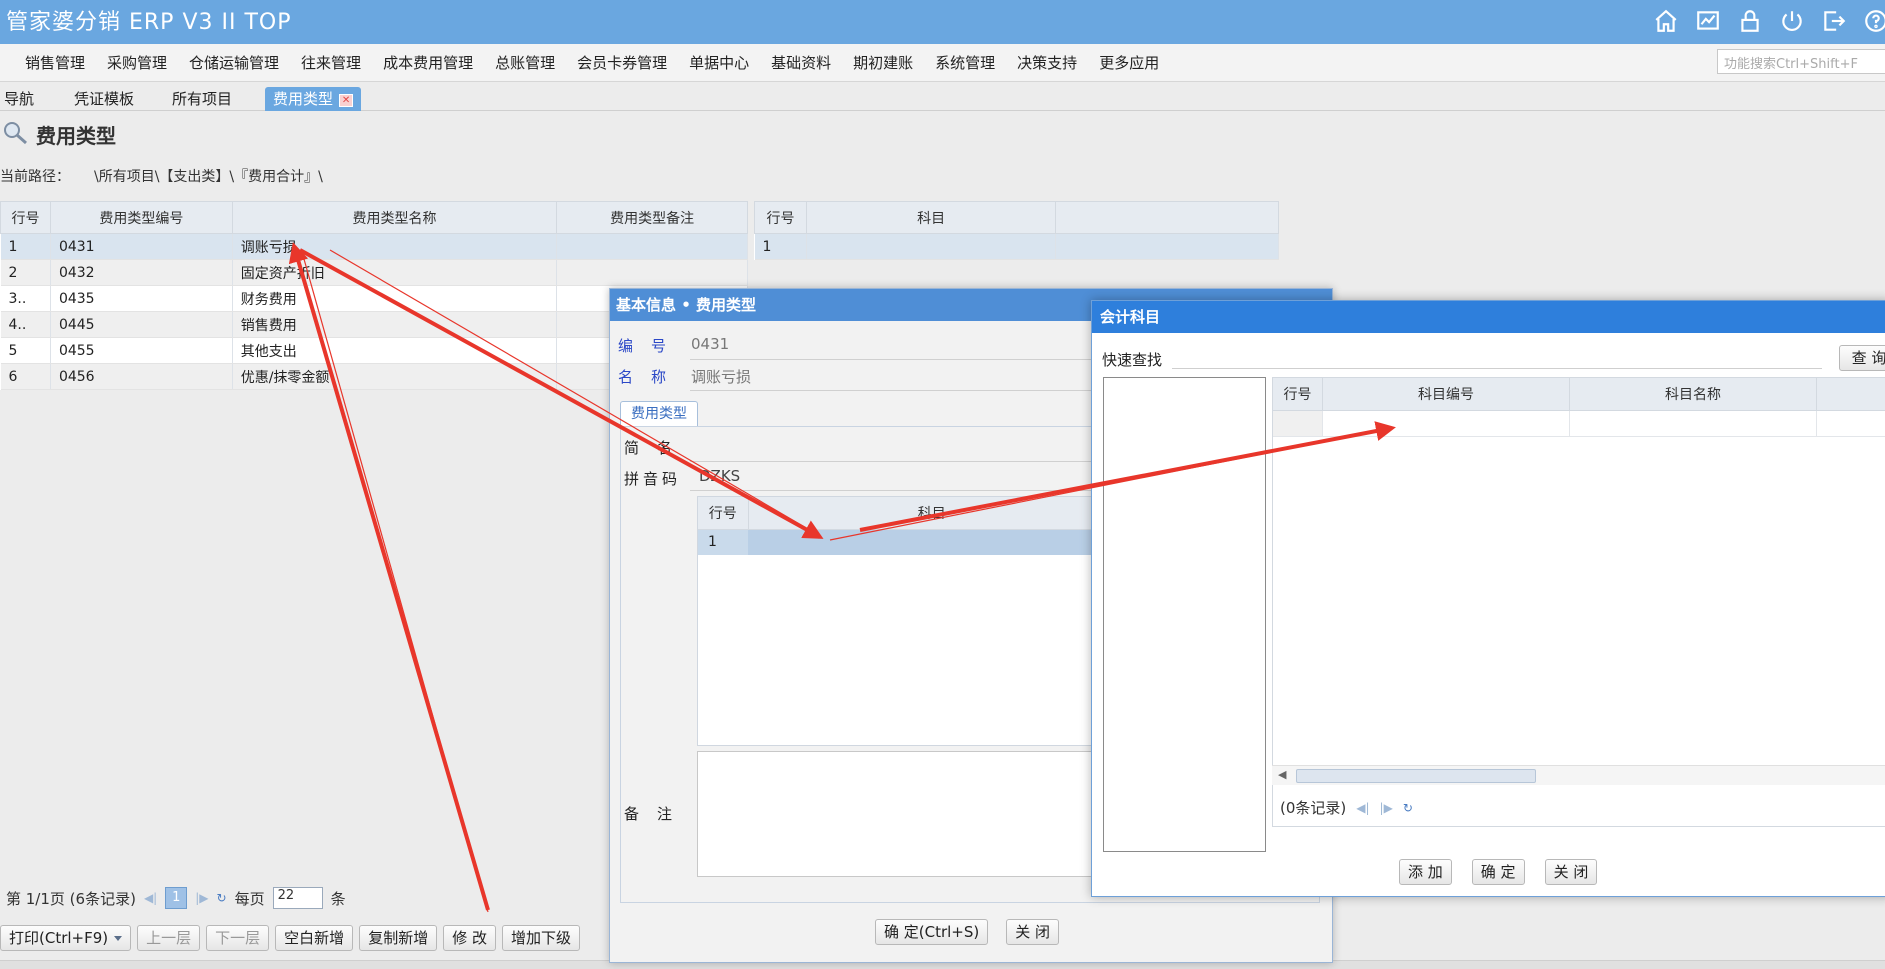 The image size is (1885, 969). What do you see at coordinates (1578, 775) in the screenshot?
I see `horizontal-scrollbar: ◀` at bounding box center [1578, 775].